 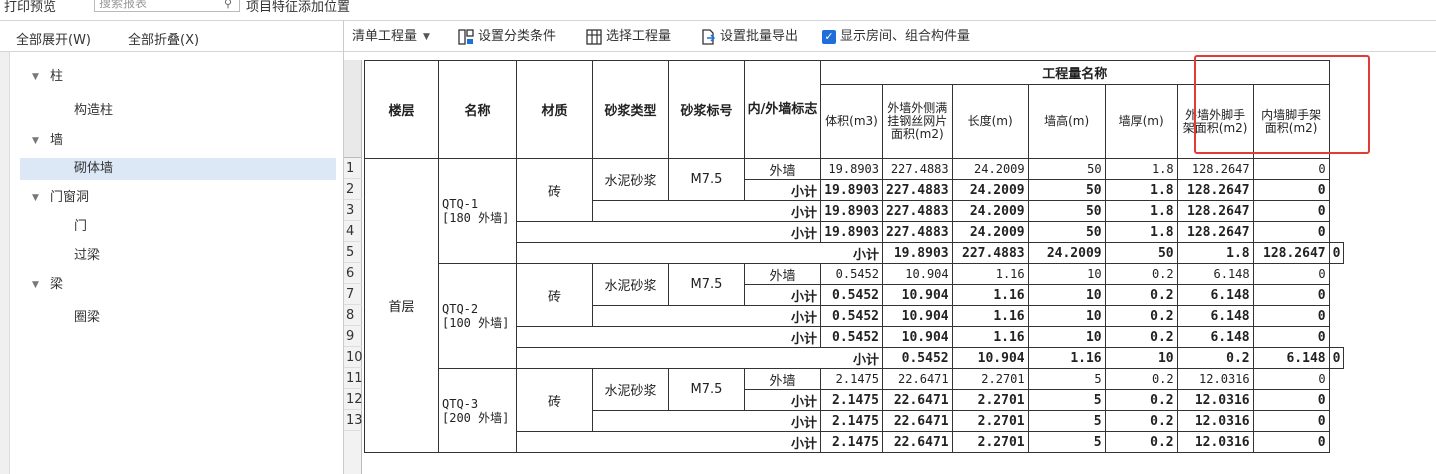 What do you see at coordinates (630, 389) in the screenshot?
I see `mortar-type-cell: 水泥砂浆` at bounding box center [630, 389].